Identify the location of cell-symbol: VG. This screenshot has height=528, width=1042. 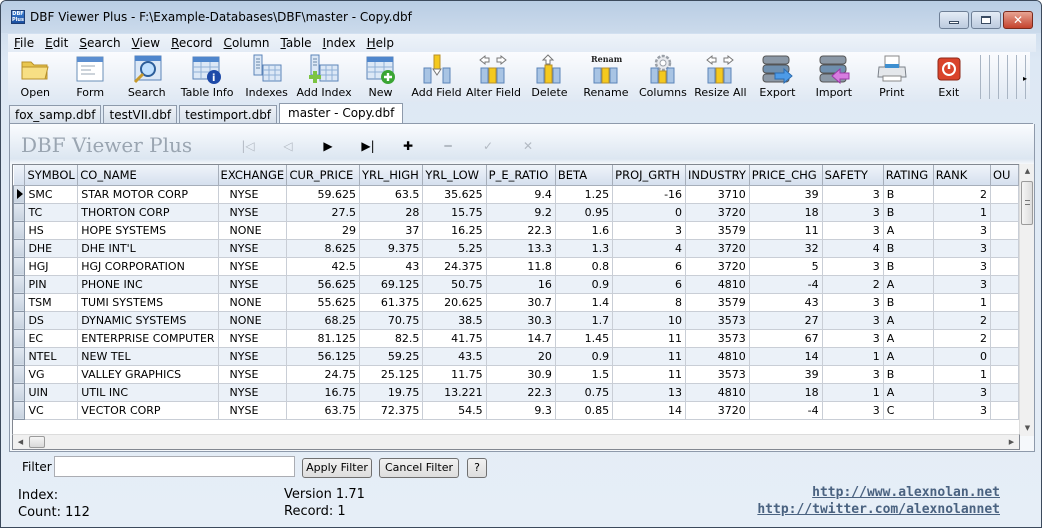
(51, 374).